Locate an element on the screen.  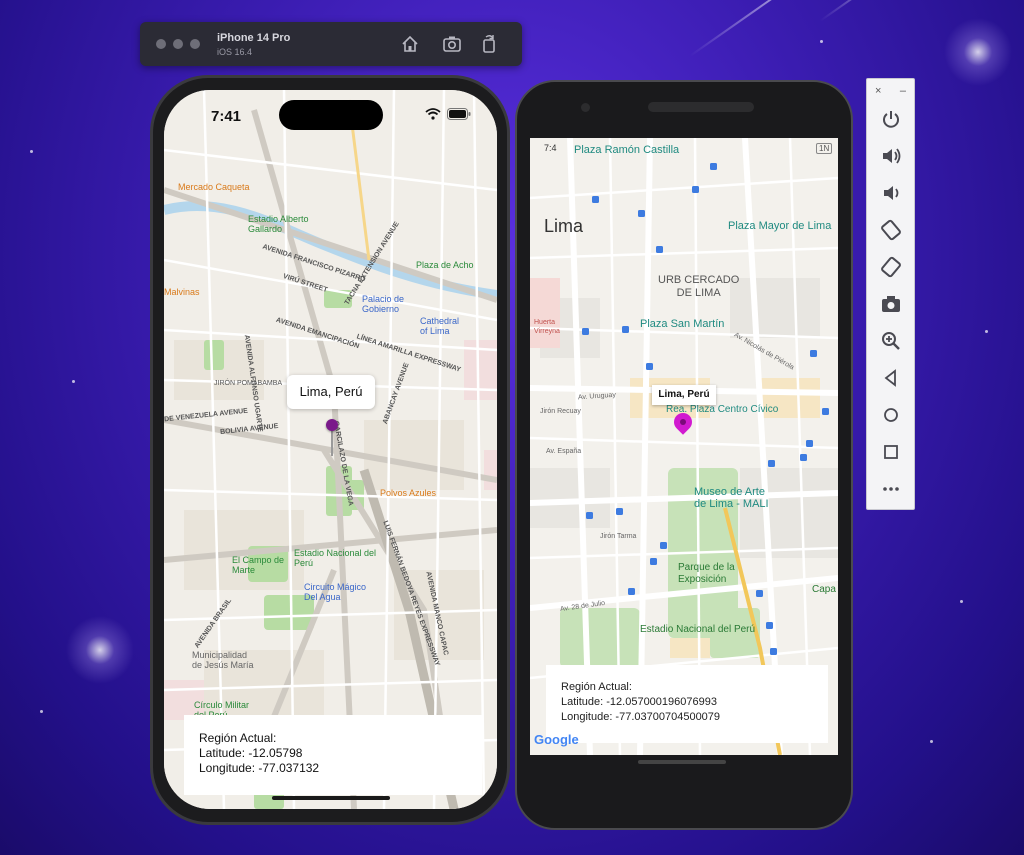
emulator-toolbar: × – is located at coordinates (890, 294).